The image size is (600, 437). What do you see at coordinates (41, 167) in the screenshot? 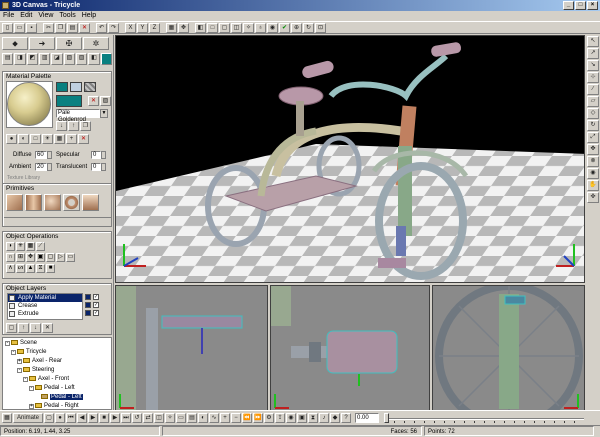
I see `ambient-field: 20` at bounding box center [41, 167].